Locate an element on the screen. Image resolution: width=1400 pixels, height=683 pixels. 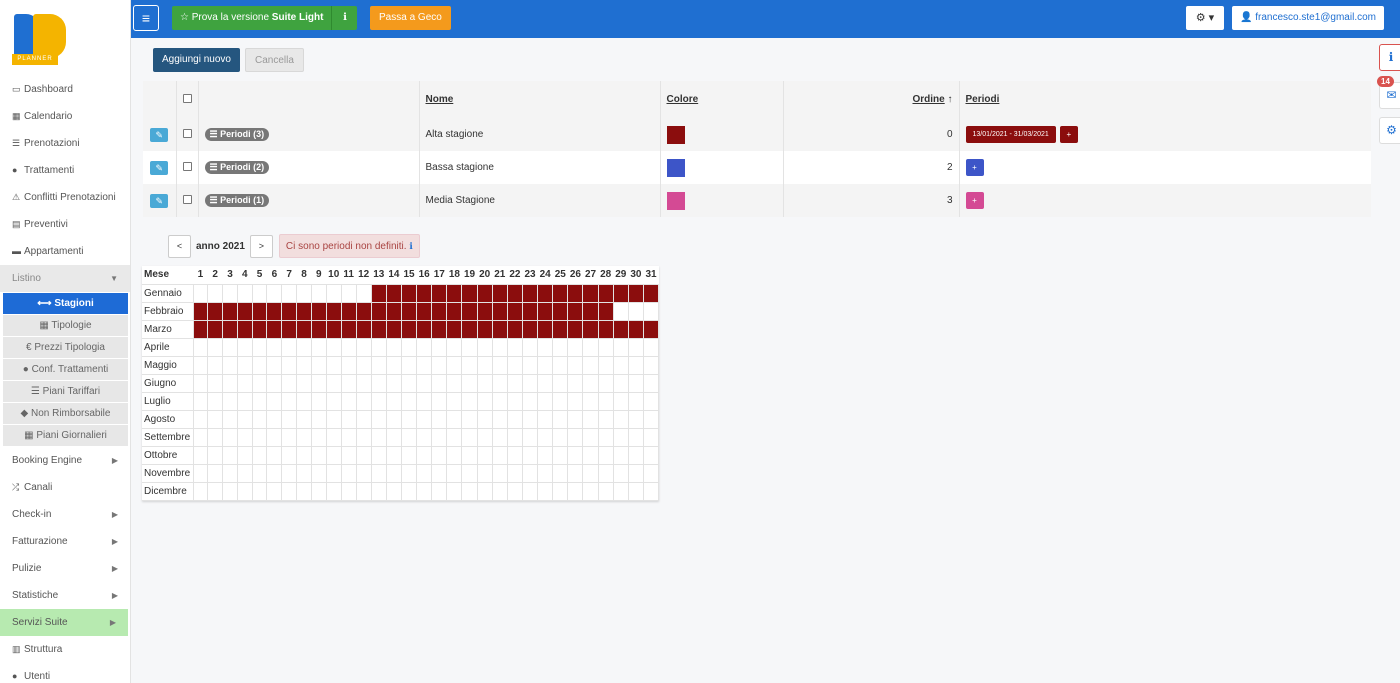
sidebar-subitem-stagioni: ⟷ Stagioni is located at coordinates (65, 303).